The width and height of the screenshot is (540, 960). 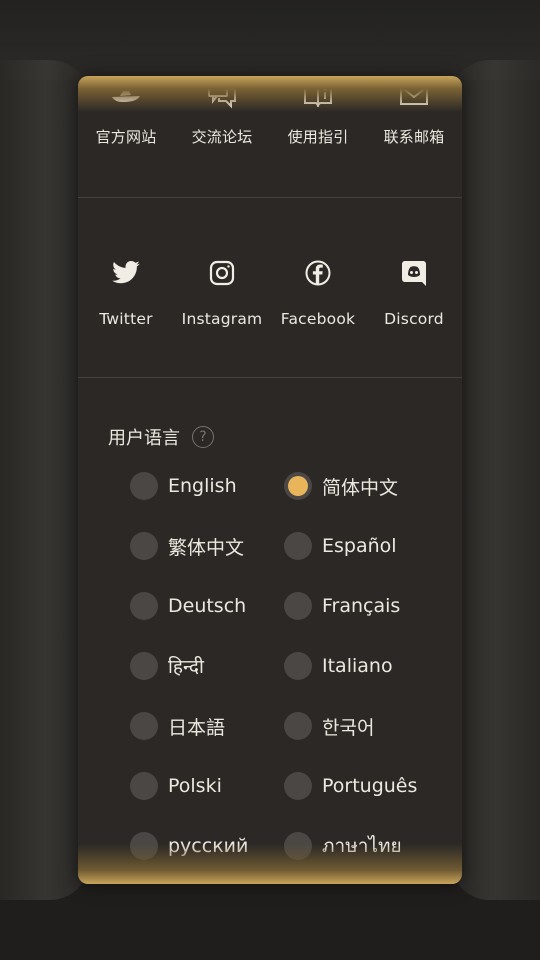 What do you see at coordinates (126, 112) in the screenshot?
I see `official-site-link: 官方网站` at bounding box center [126, 112].